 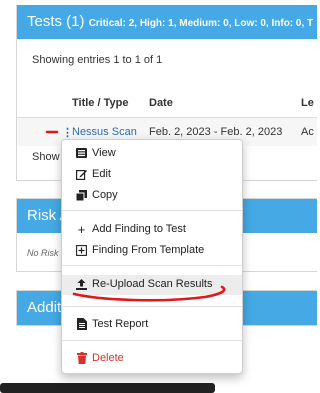 I want to click on menu-item-test-report: Test Report, so click(x=112, y=324).